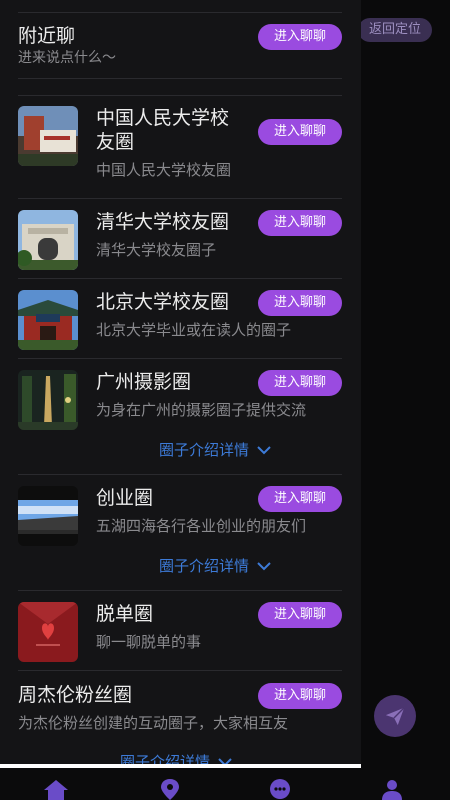  What do you see at coordinates (180, 320) in the screenshot?
I see `list-item: 北京大学校友圈 北京大学毕业或在读人的圈子 进入聊聊` at bounding box center [180, 320].